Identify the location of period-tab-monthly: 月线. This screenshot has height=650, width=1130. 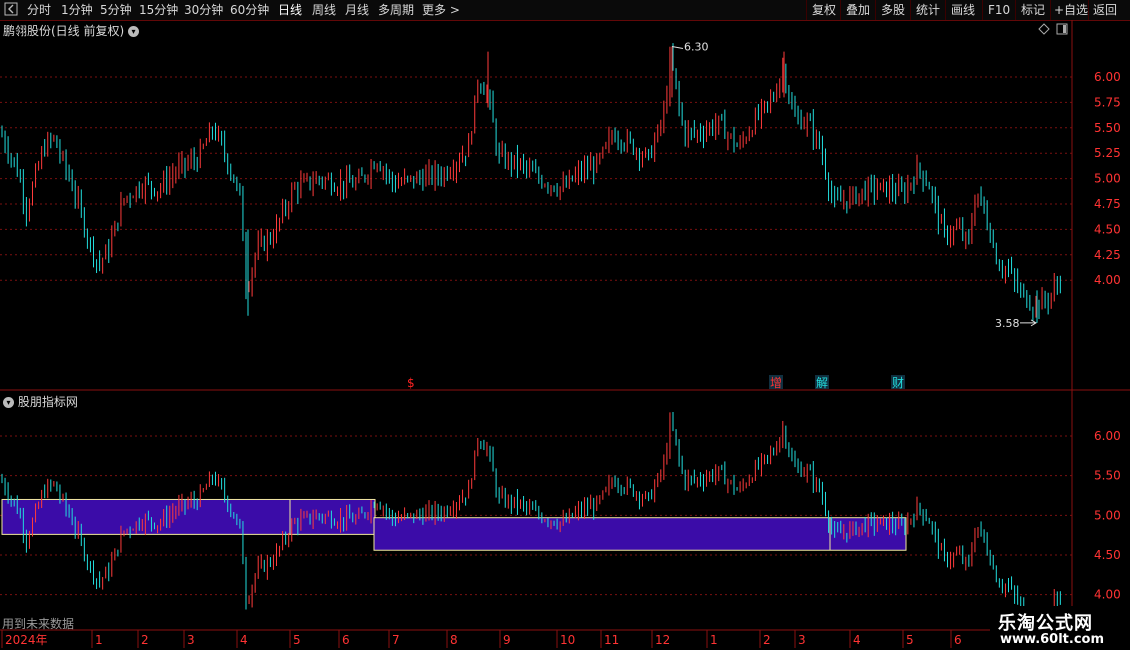
(357, 10).